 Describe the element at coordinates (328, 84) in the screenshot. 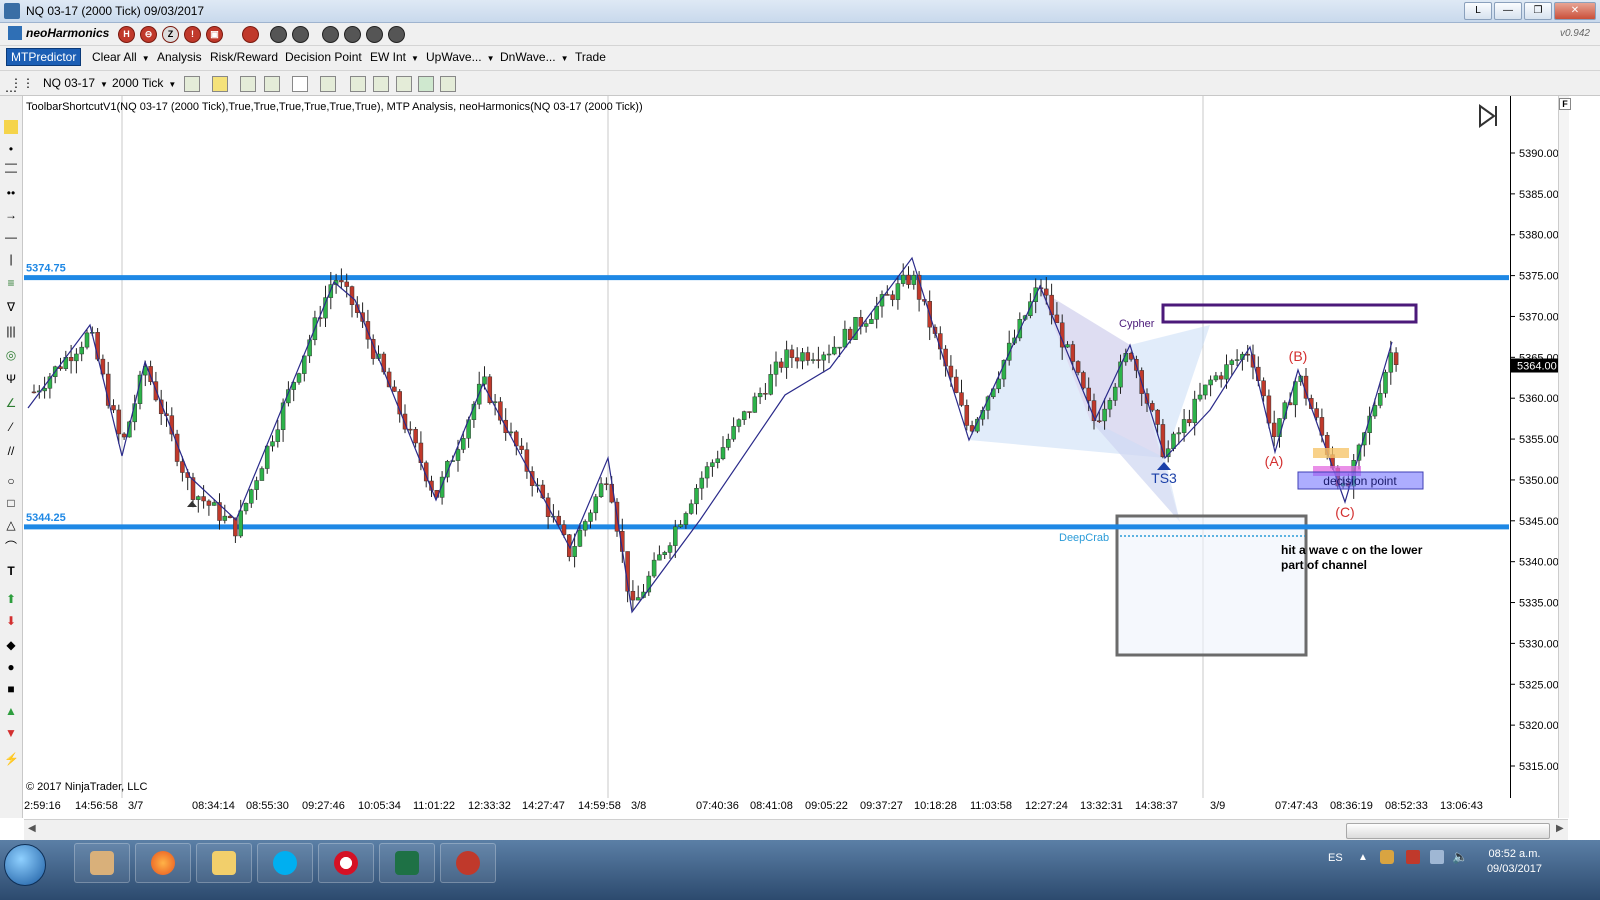

I see `zoom-icon` at that location.